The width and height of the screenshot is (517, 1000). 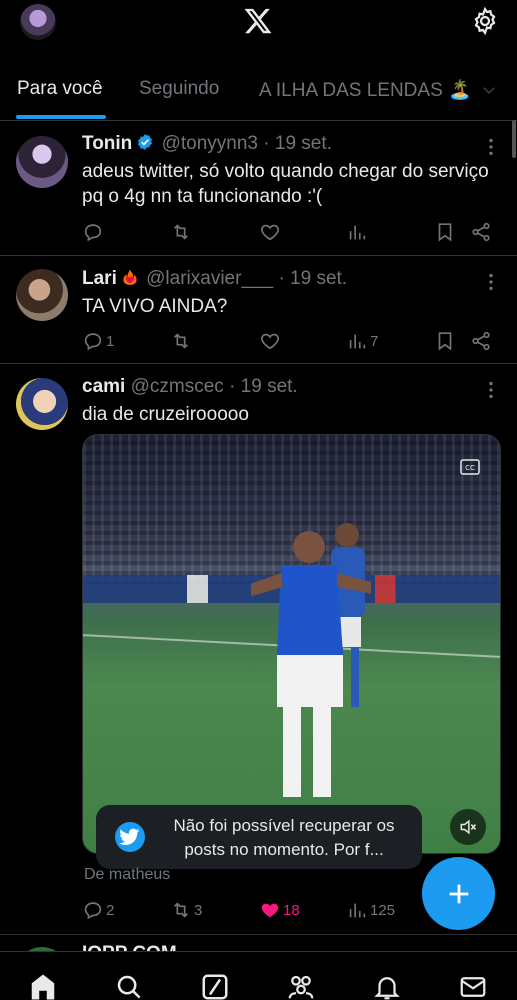 I want to click on view-count: 7, so click(x=374, y=341).